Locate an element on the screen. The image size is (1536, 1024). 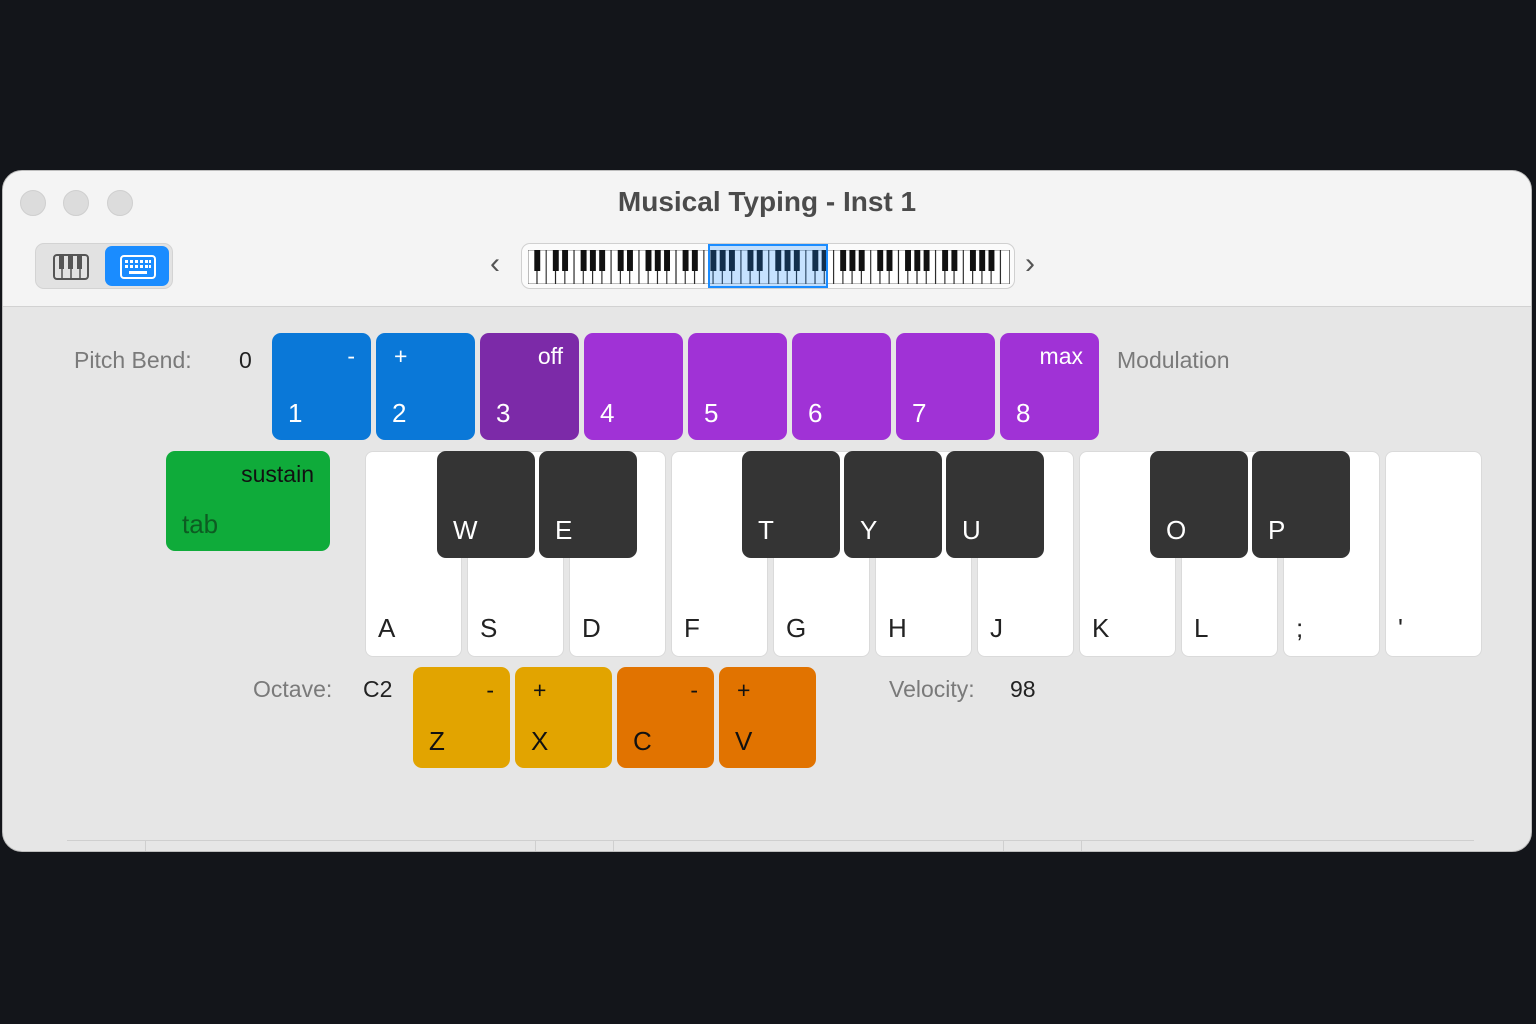
black-key-label: E is located at coordinates (564, 530).